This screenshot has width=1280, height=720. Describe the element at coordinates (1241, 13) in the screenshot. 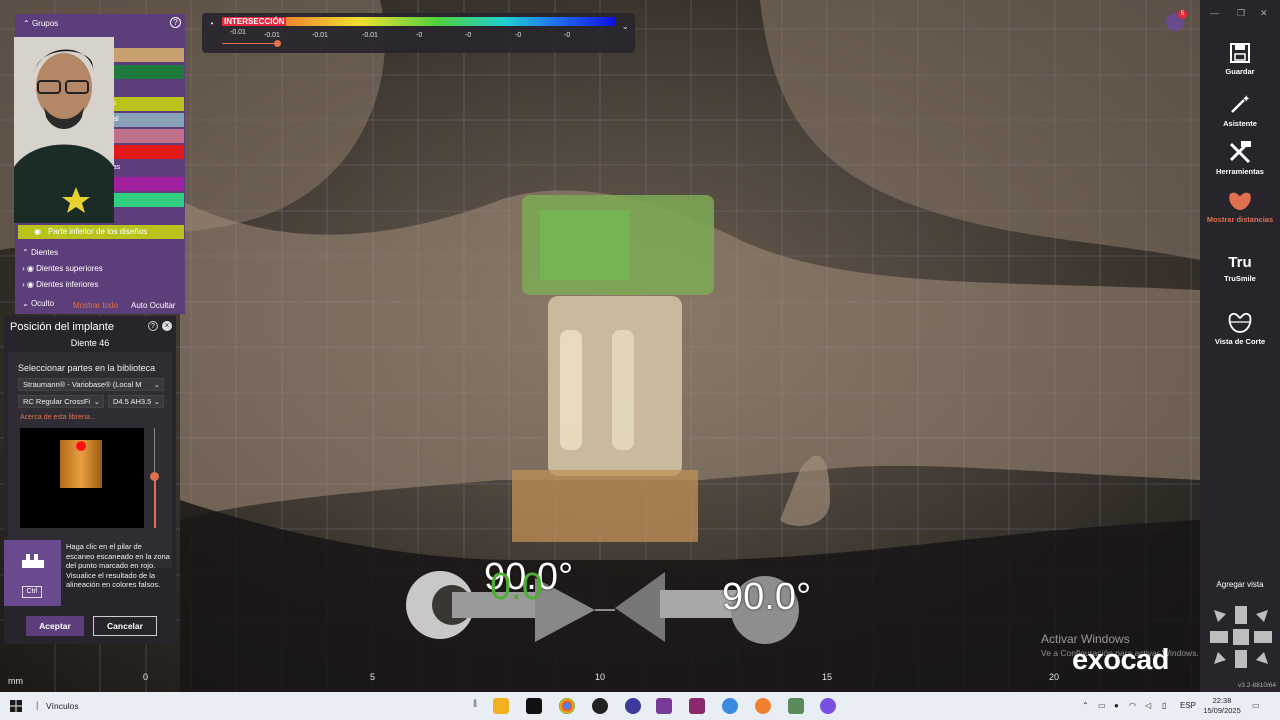

I see `restore-icon: ❐` at that location.